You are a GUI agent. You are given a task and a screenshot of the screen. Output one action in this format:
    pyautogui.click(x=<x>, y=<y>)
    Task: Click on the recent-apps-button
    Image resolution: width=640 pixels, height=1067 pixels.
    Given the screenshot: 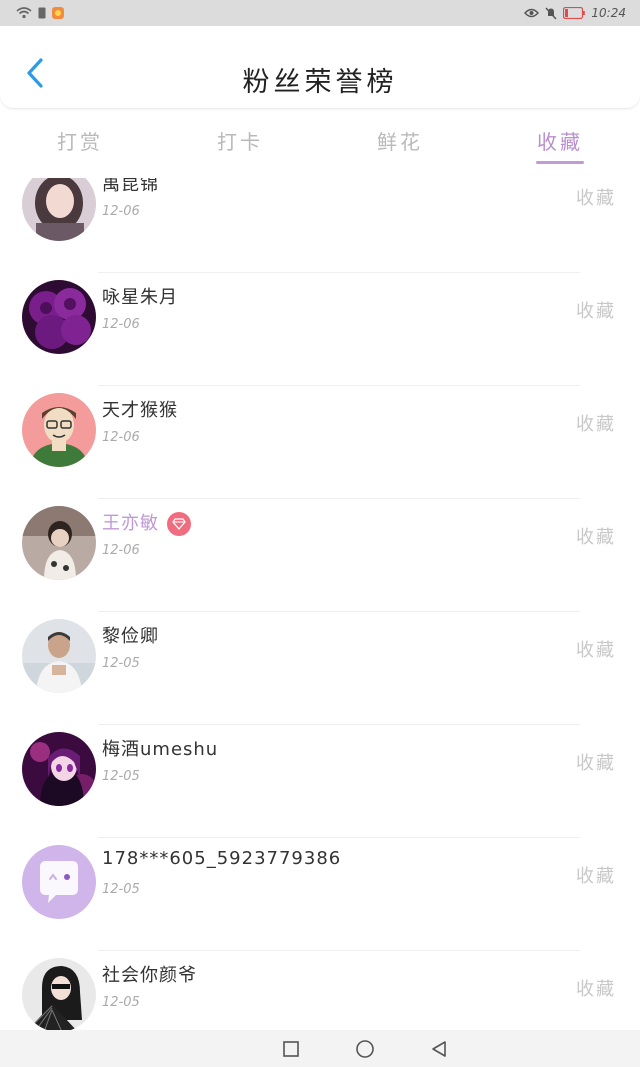 What is the action you would take?
    pyautogui.click(x=291, y=1049)
    